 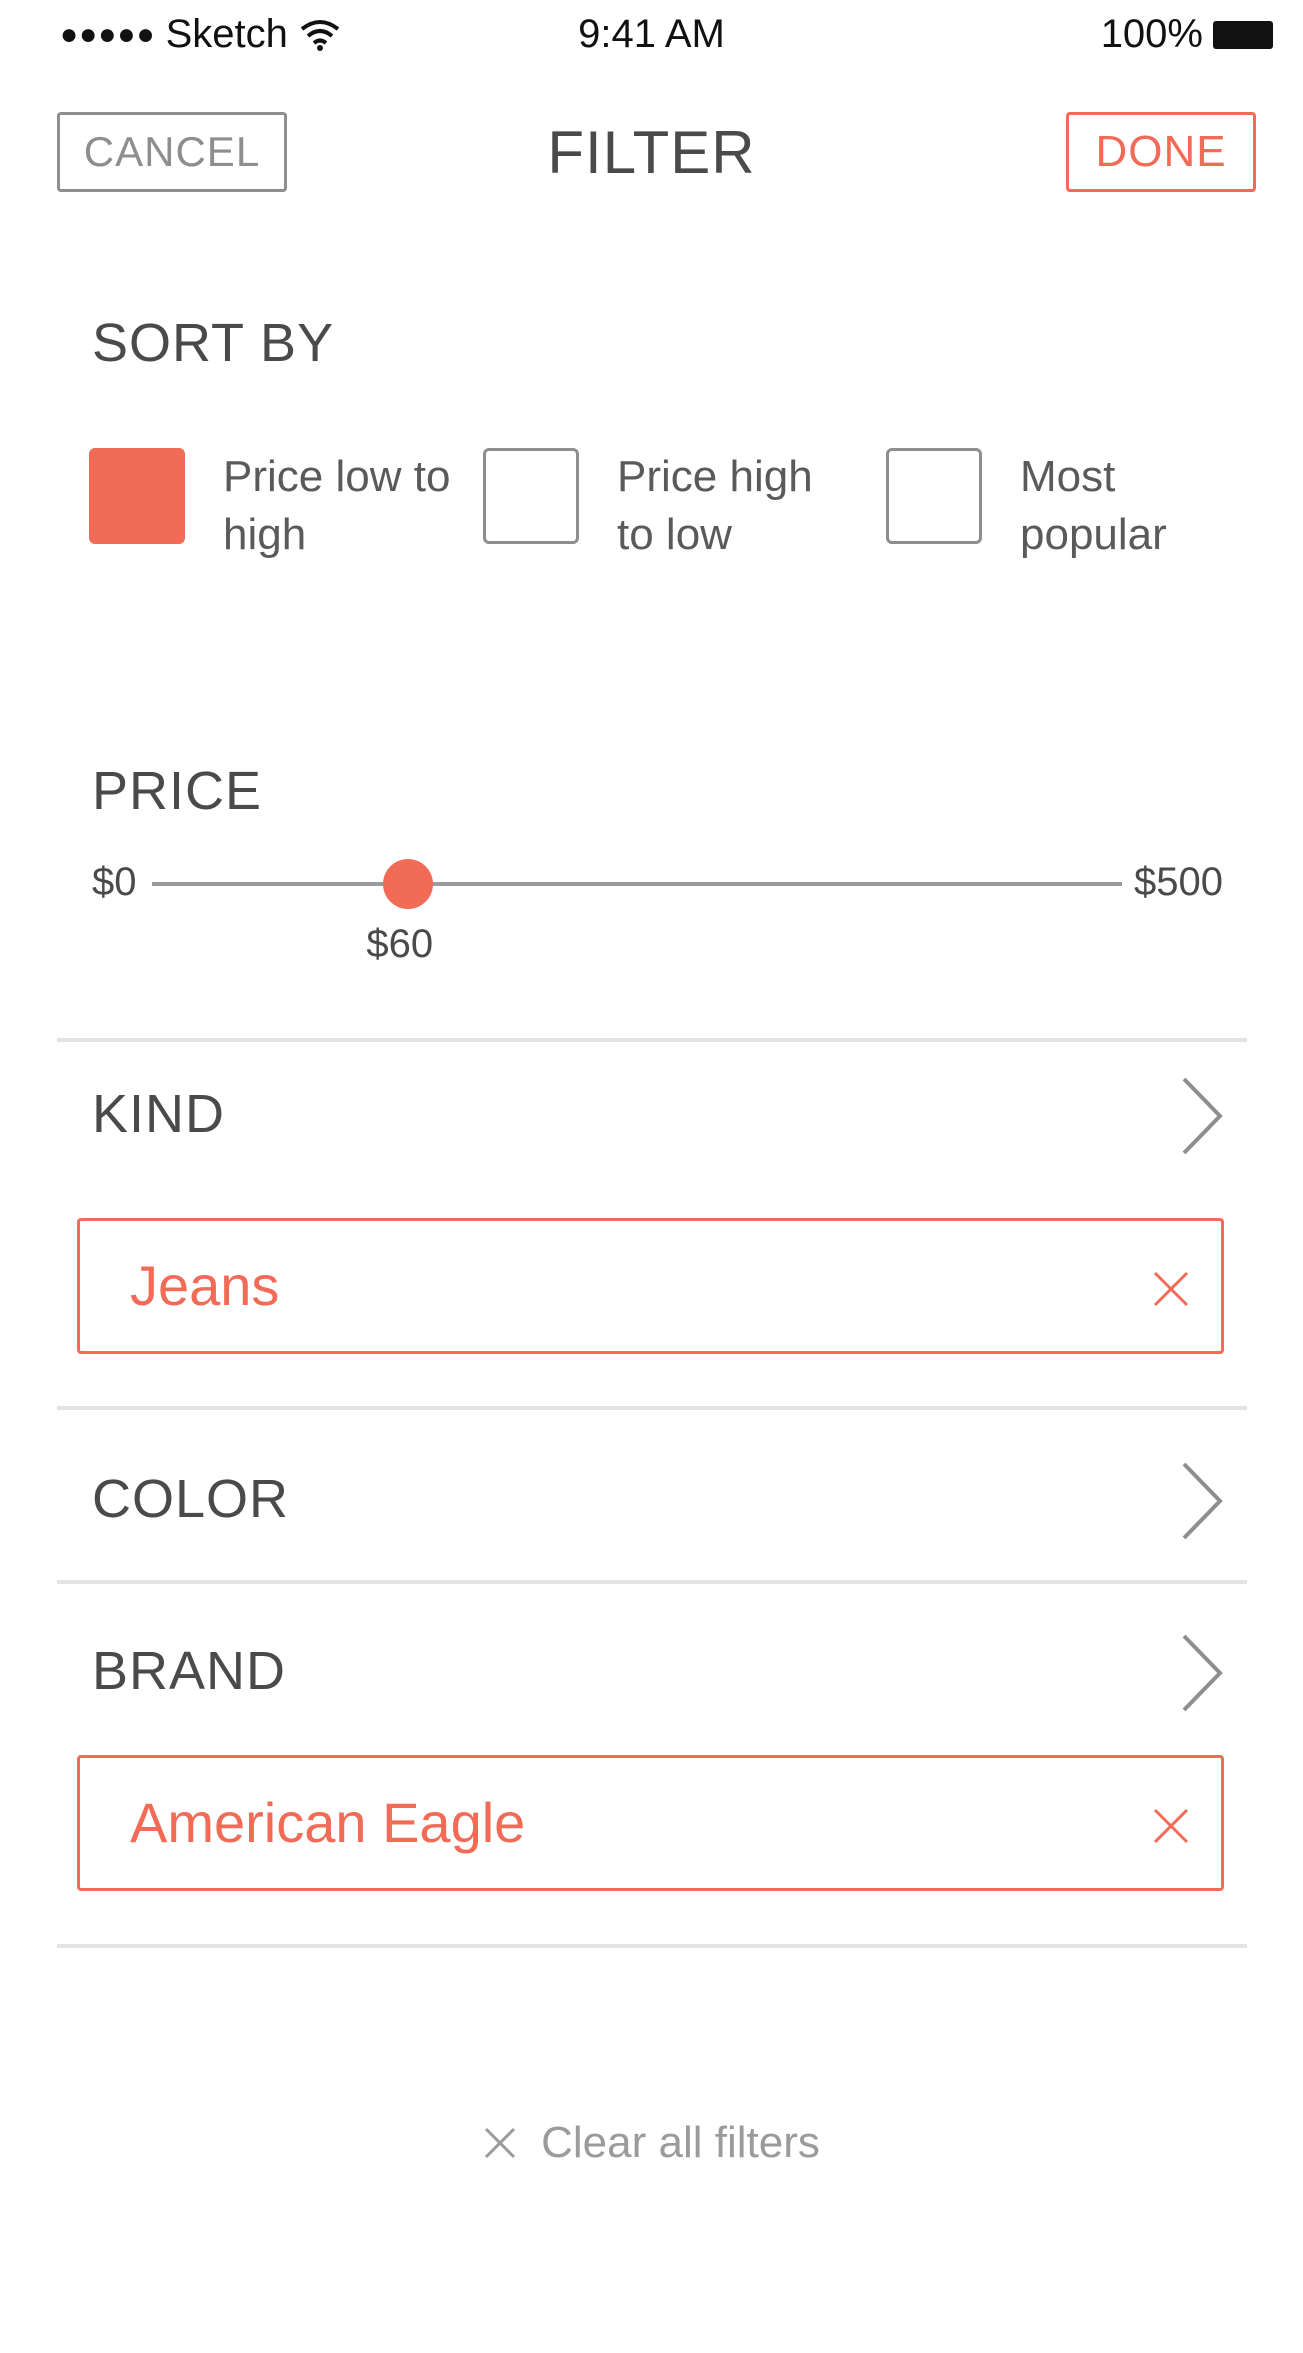 What do you see at coordinates (1093, 505) in the screenshot?
I see `sort-option-label: Most popular` at bounding box center [1093, 505].